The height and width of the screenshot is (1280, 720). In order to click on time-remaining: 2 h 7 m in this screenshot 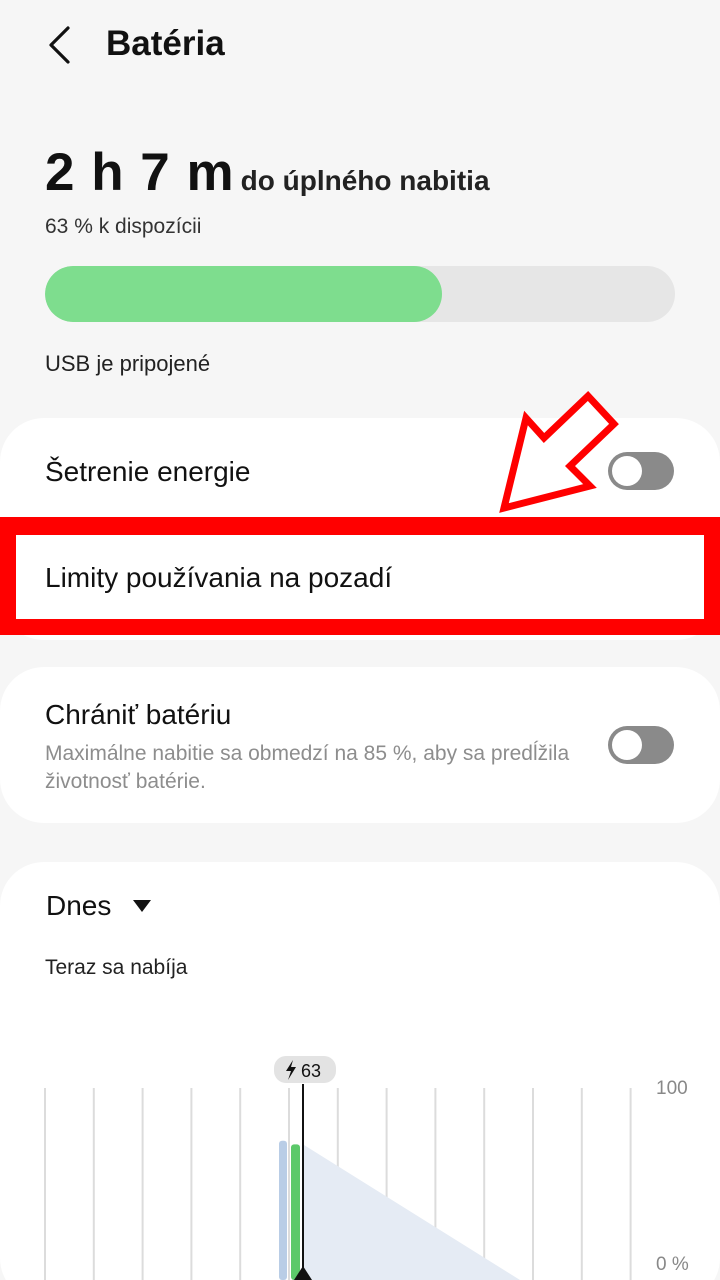, I will do `click(140, 172)`.